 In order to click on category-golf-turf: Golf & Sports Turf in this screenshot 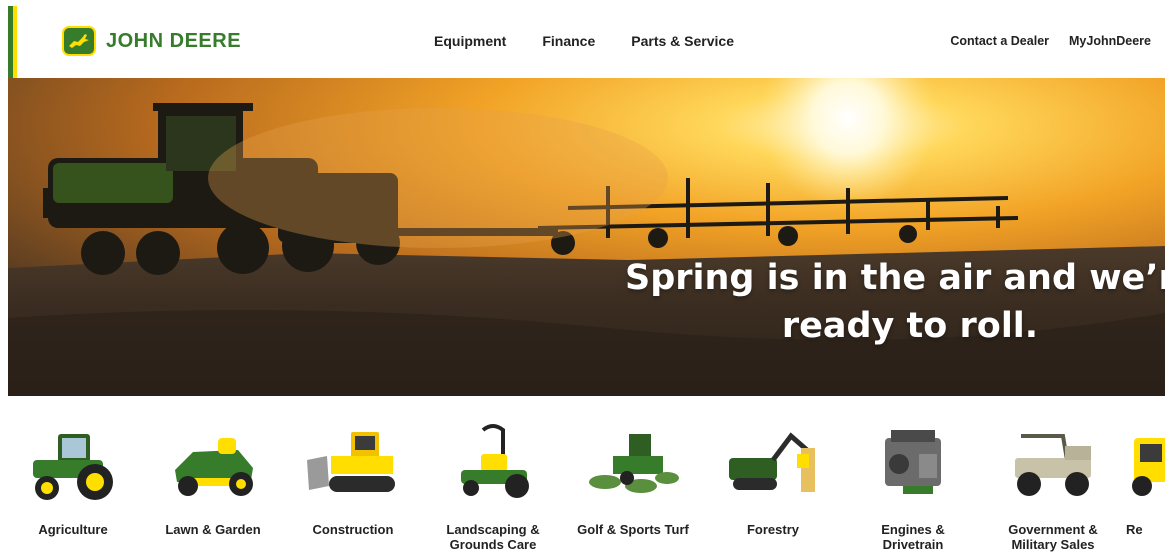, I will do `click(633, 483)`.